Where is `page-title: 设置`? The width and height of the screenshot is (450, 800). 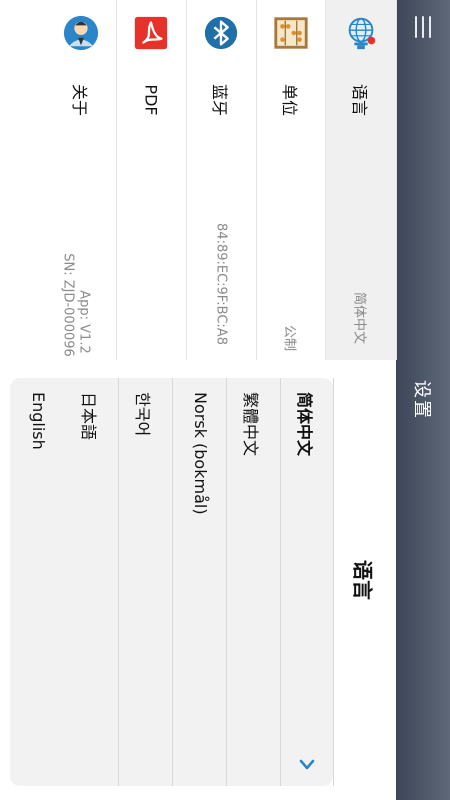
page-title: 设置 is located at coordinates (421, 400).